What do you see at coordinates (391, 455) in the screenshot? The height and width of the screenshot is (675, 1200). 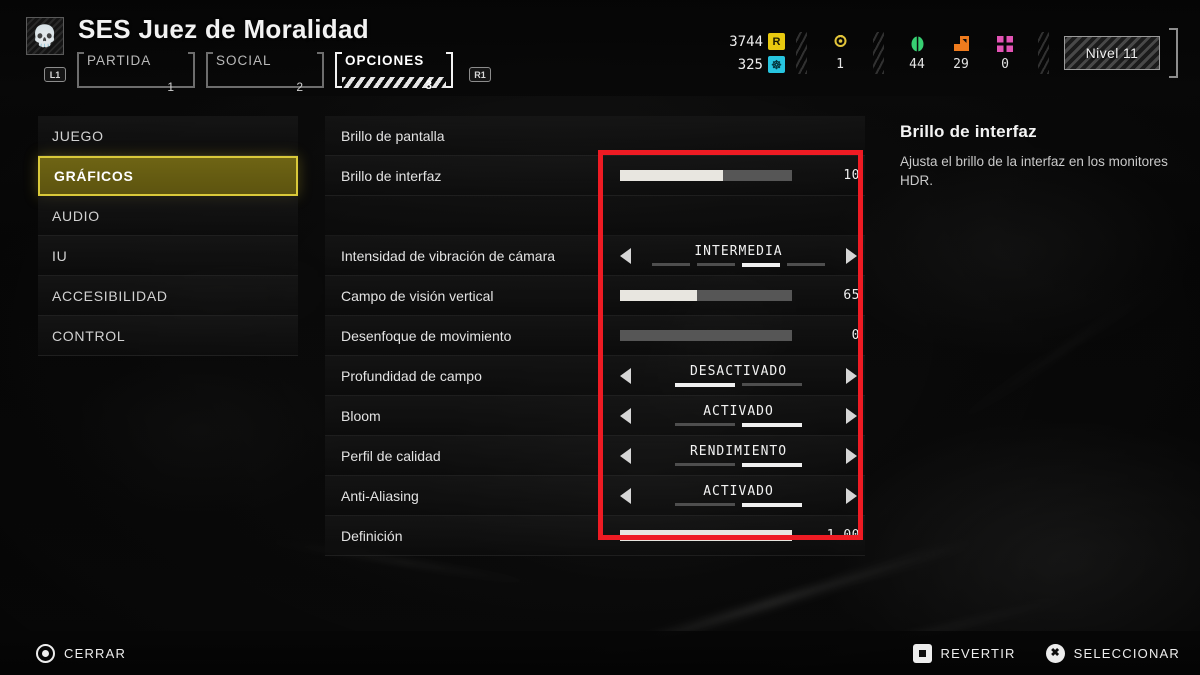 I see `setting-label: Perfil de calidad` at bounding box center [391, 455].